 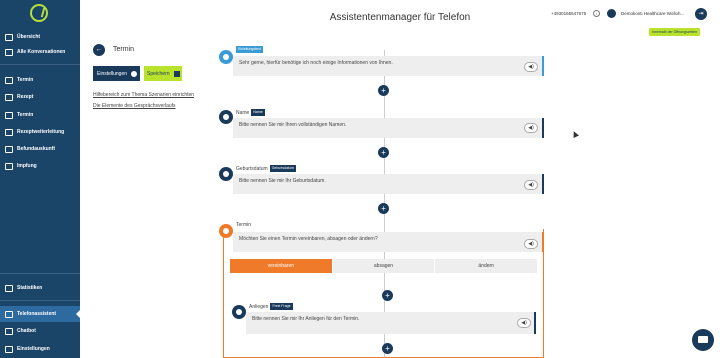 What do you see at coordinates (40, 52) in the screenshot?
I see `sidebar-item-alle-konversationen: Alle Konversationen` at bounding box center [40, 52].